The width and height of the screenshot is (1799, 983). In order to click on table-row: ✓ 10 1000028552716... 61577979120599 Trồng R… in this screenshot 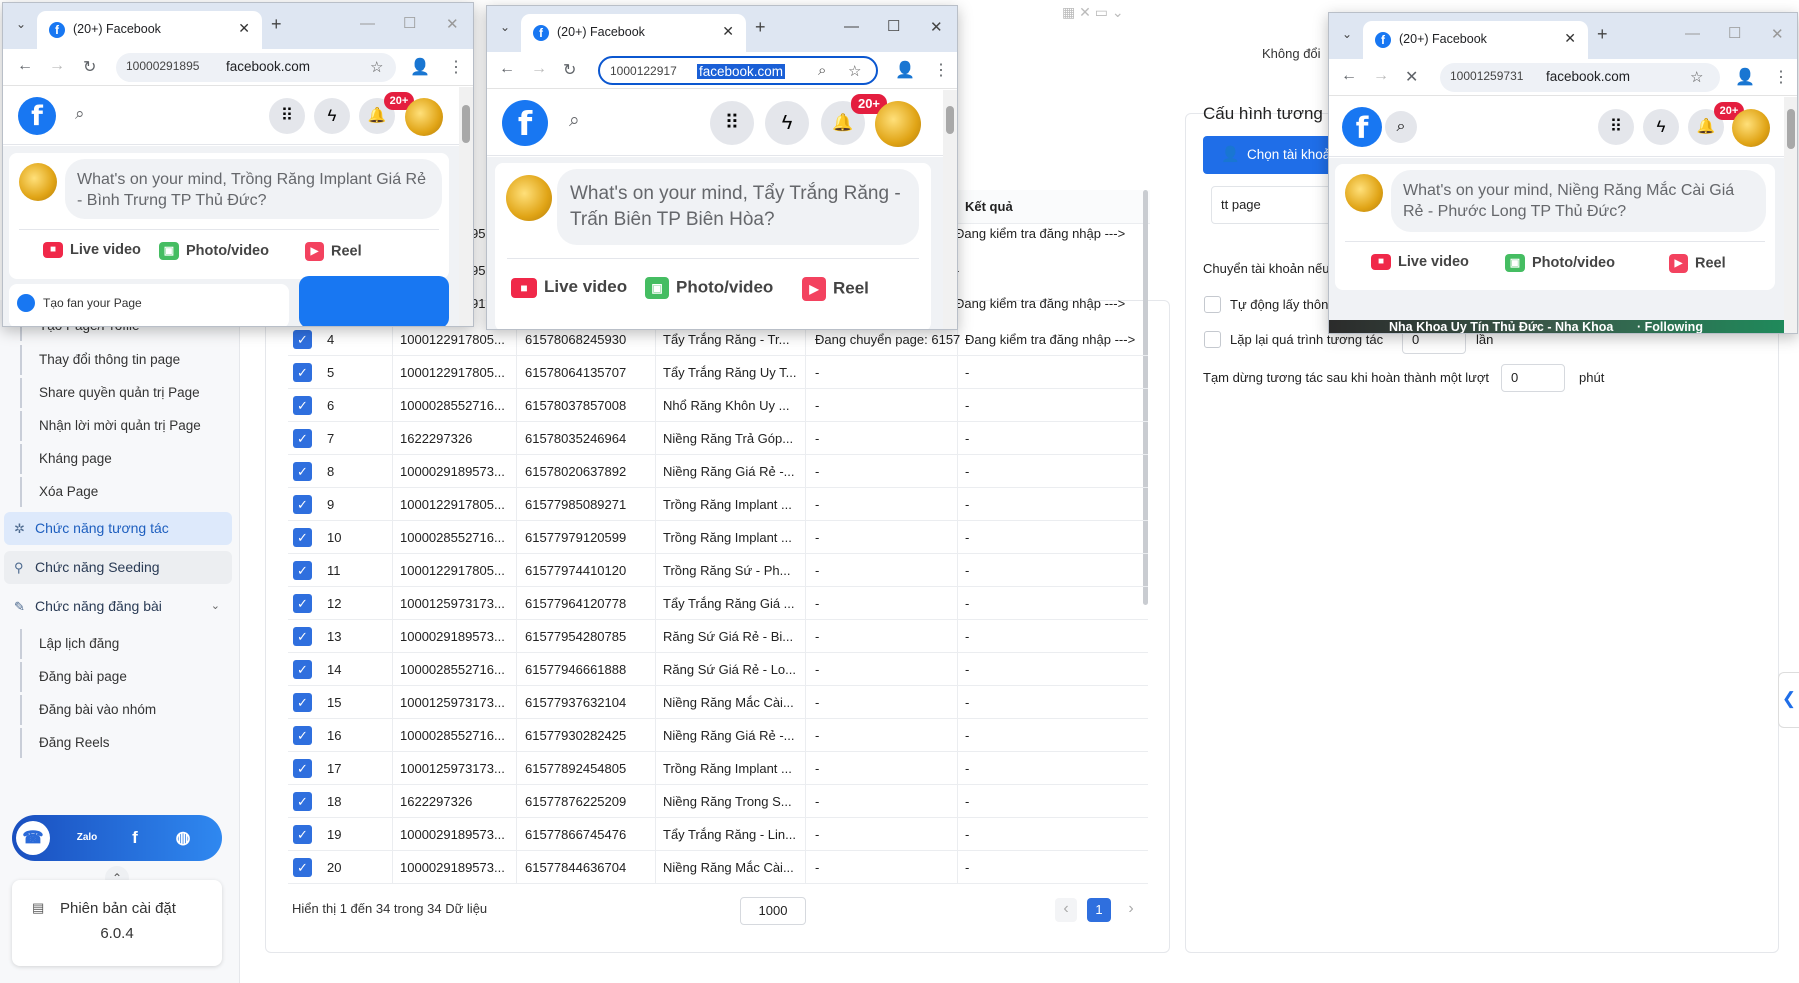, I will do `click(718, 537)`.